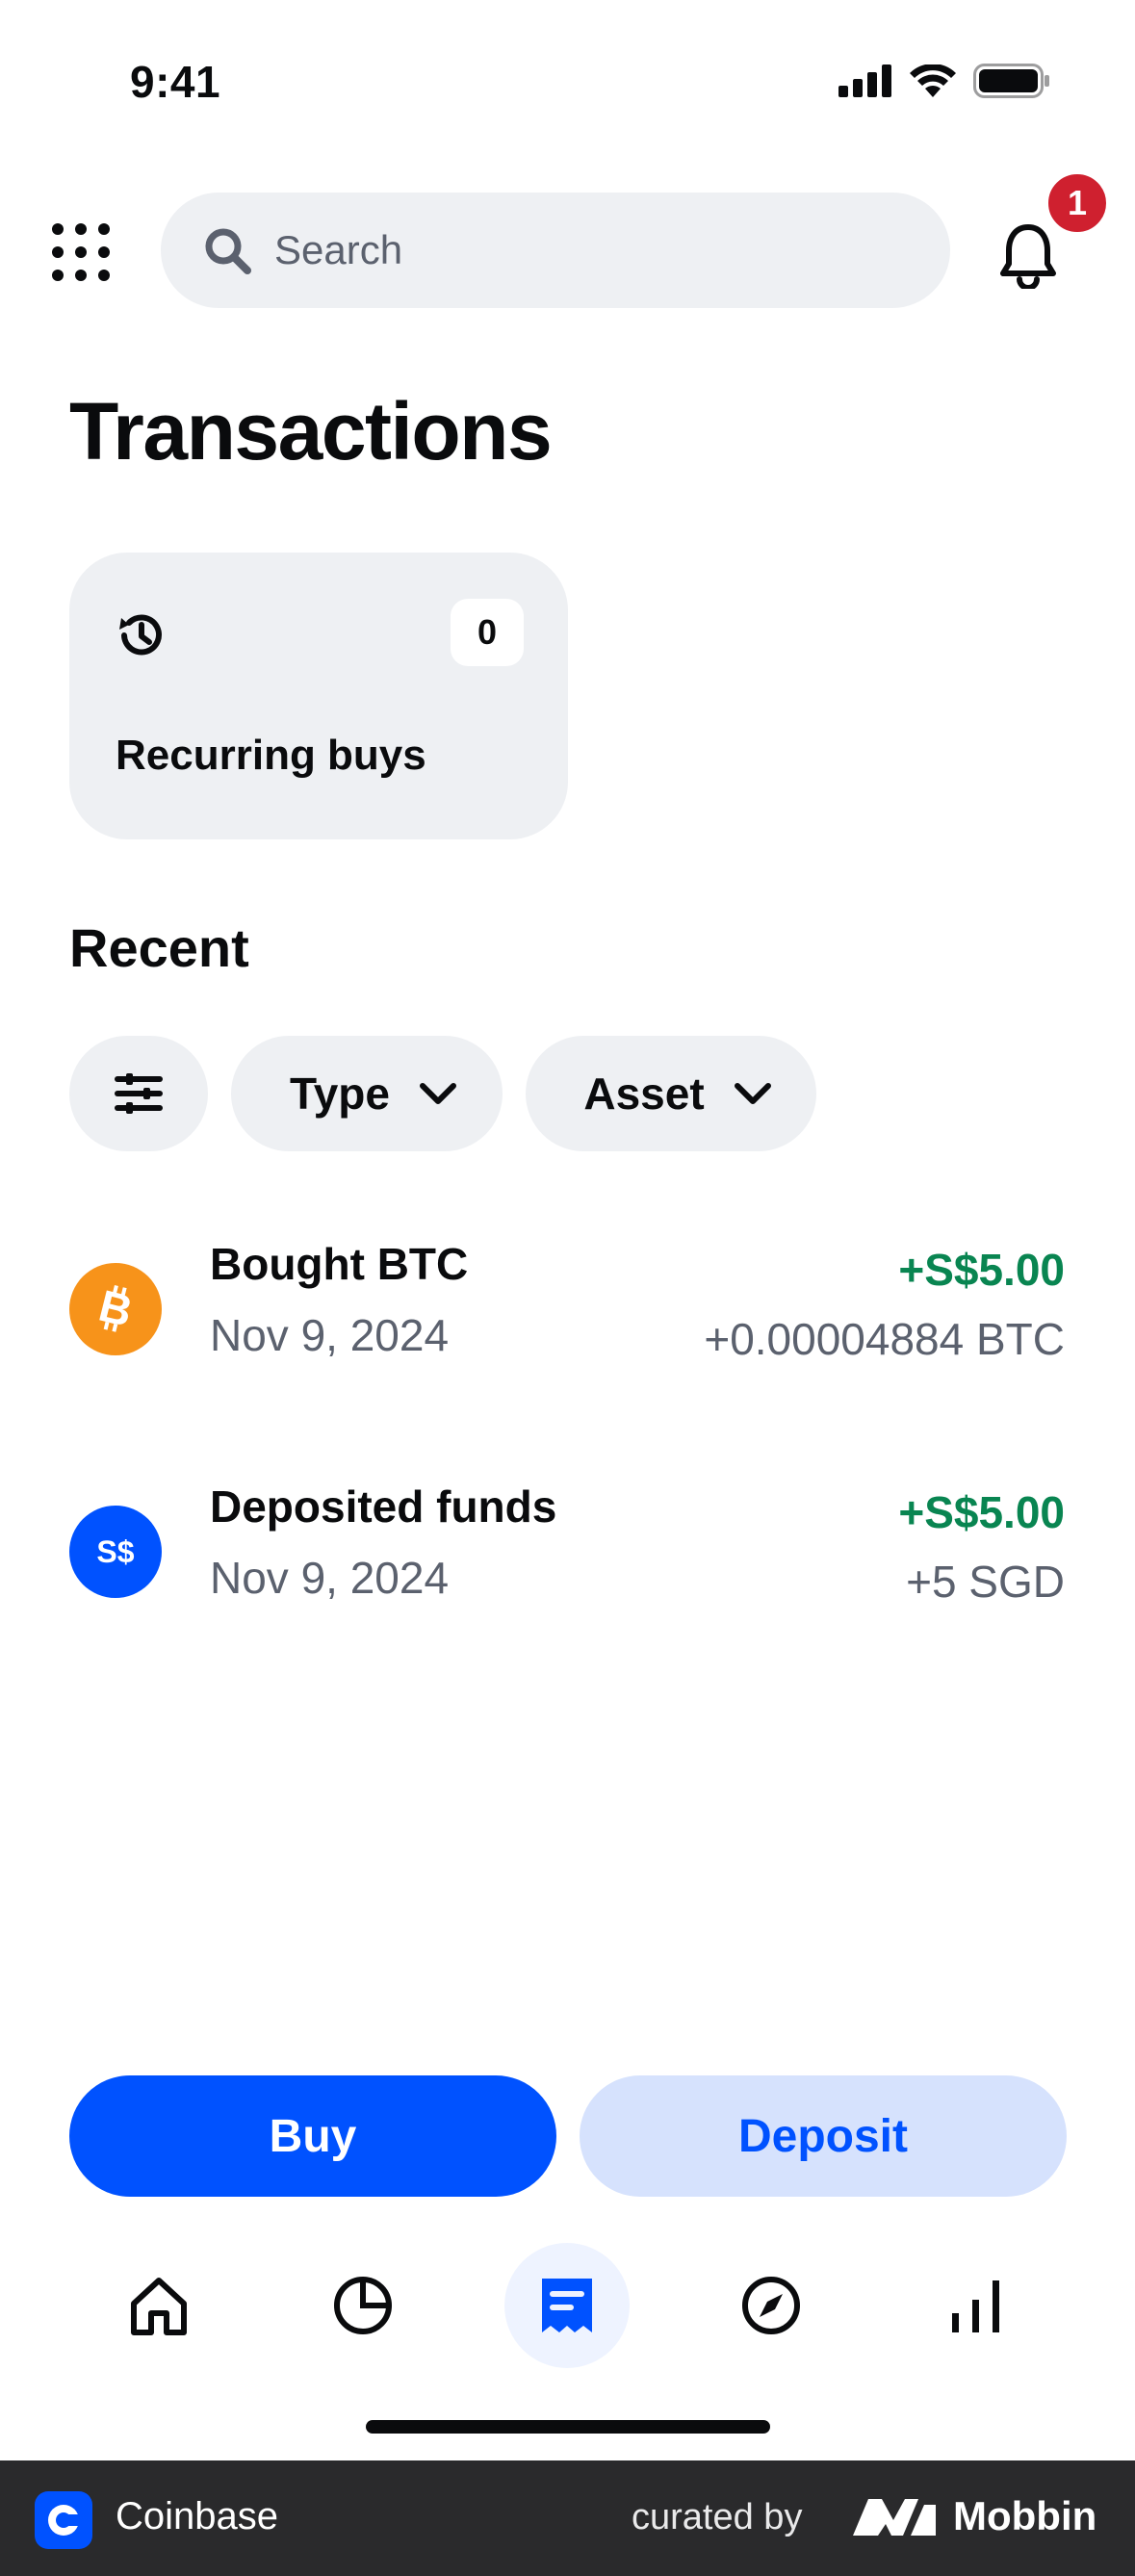 The width and height of the screenshot is (1135, 2576). What do you see at coordinates (555, 251) in the screenshot?
I see `search-input: Search` at bounding box center [555, 251].